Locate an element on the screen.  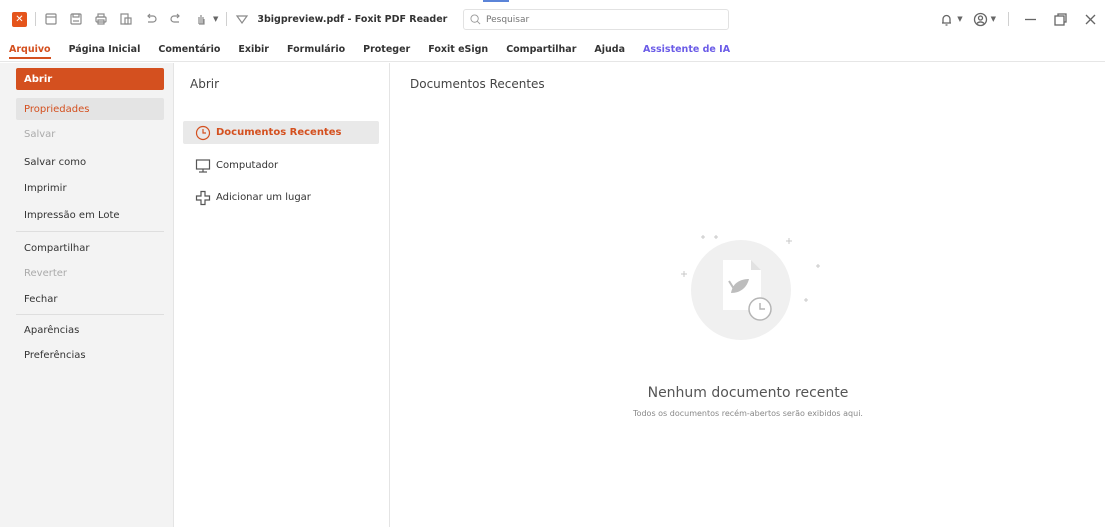
print-icon is located at coordinates (101, 19).